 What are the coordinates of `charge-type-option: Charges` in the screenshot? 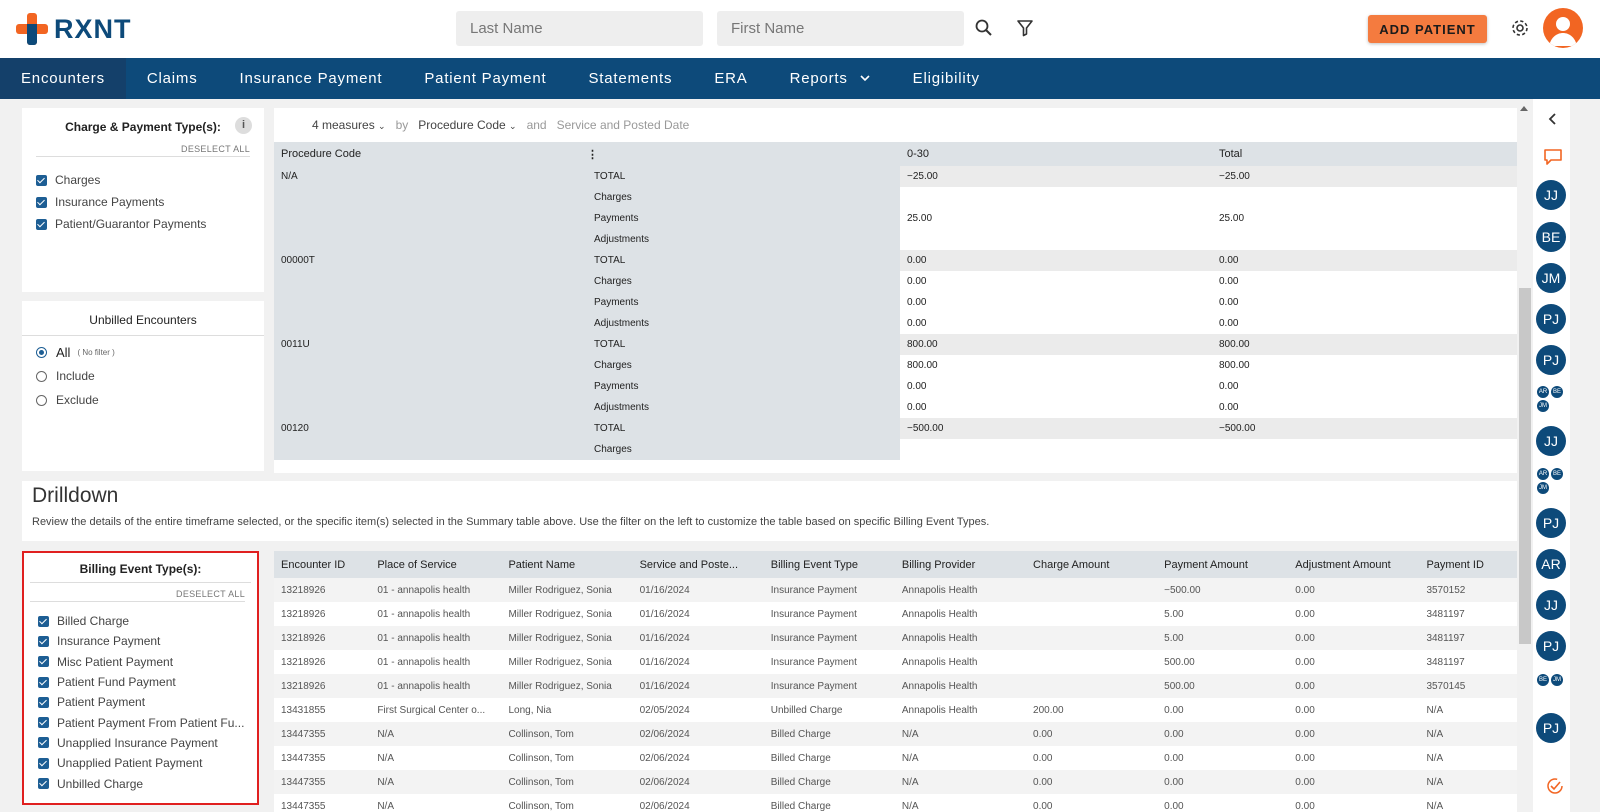 It's located at (150, 180).